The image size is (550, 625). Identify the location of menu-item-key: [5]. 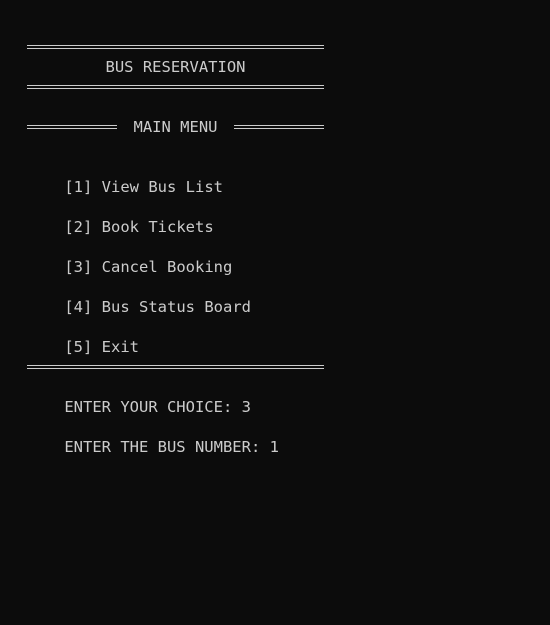
(78, 347).